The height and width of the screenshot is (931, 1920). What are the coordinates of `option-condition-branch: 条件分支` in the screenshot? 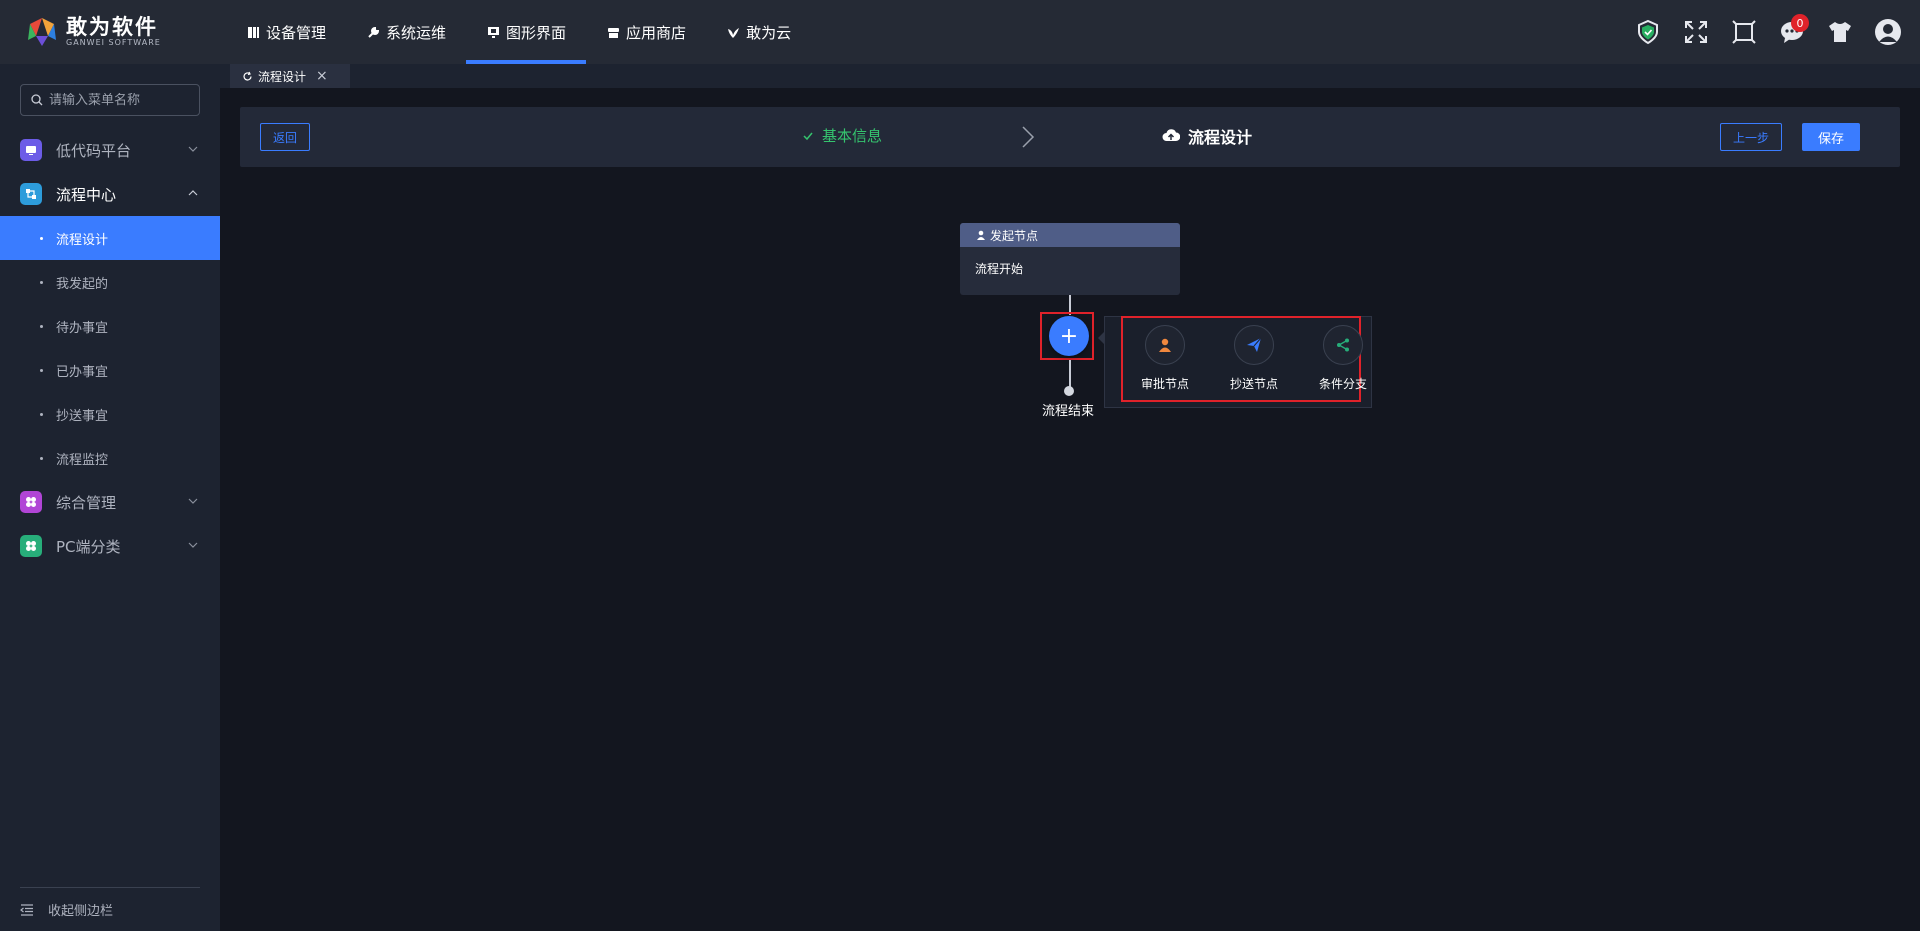 It's located at (1343, 358).